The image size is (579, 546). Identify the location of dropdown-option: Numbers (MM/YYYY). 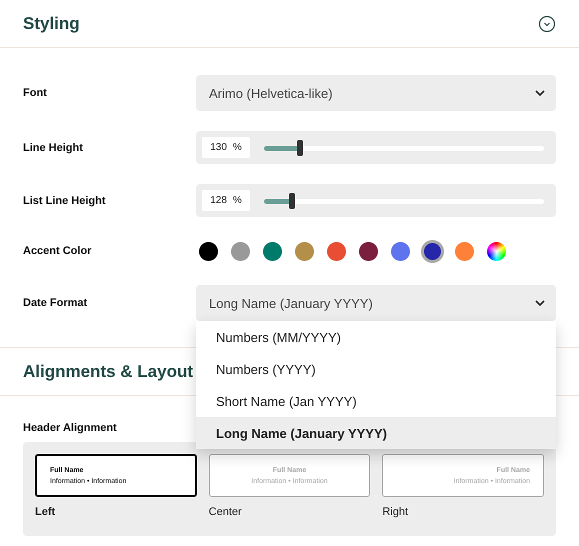
(376, 337).